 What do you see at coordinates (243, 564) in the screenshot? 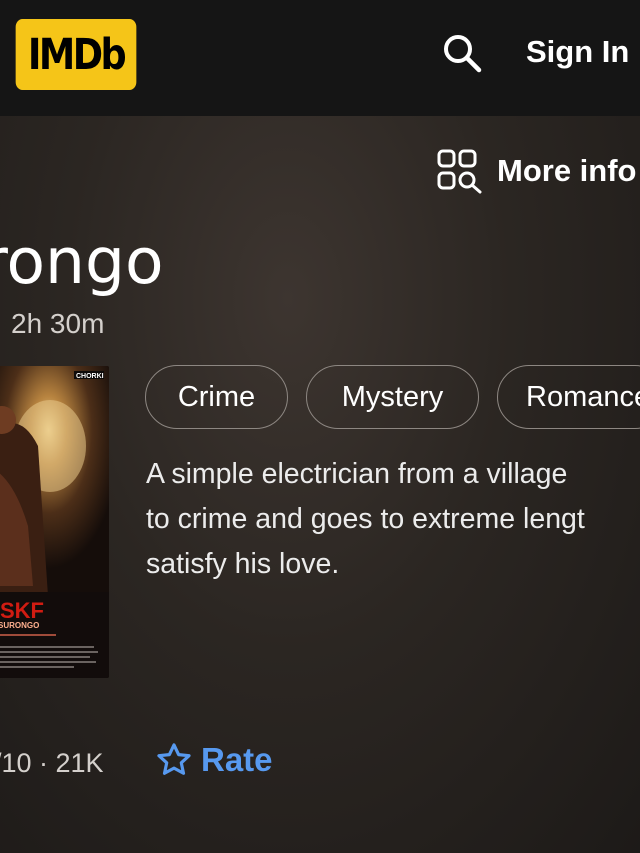
I see `plot-line: satisfy his love.` at bounding box center [243, 564].